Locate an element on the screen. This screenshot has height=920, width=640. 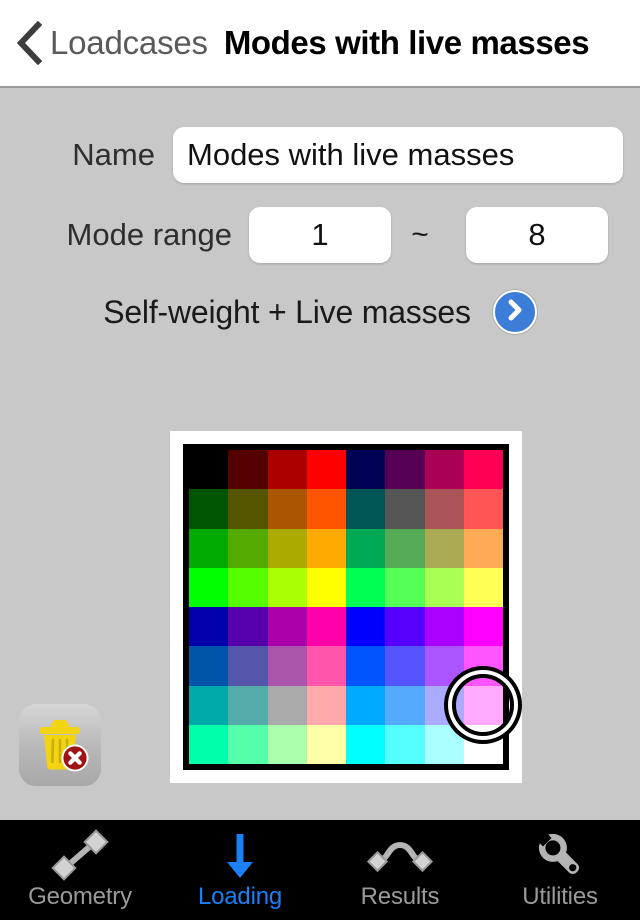
tab-utilities-label: Utilities is located at coordinates (560, 896).